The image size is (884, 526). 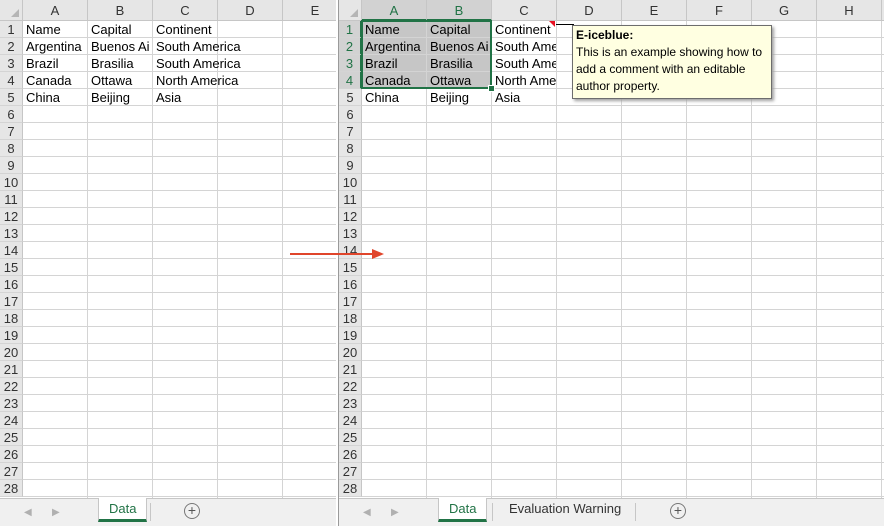 I want to click on fill-handle, so click(x=491, y=88).